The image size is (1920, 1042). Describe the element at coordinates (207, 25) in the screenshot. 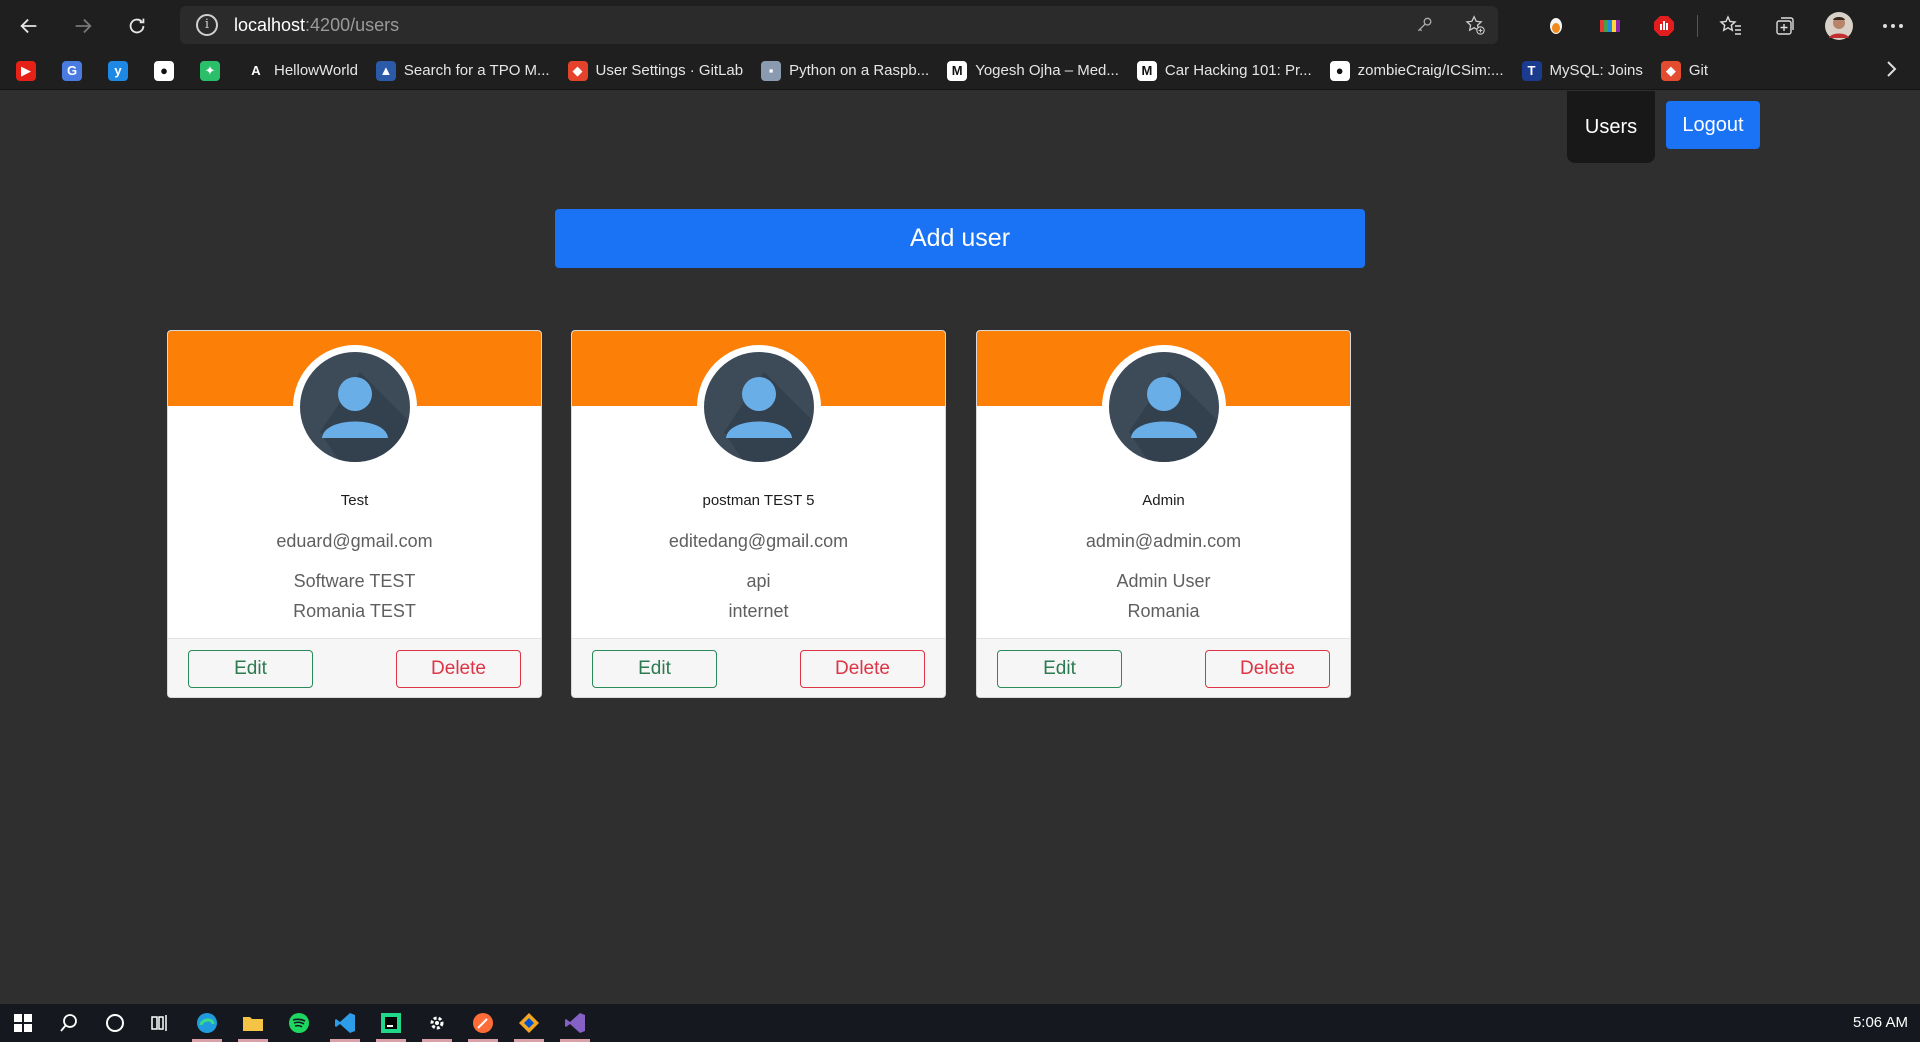

I see `site-info-icon: i` at that location.